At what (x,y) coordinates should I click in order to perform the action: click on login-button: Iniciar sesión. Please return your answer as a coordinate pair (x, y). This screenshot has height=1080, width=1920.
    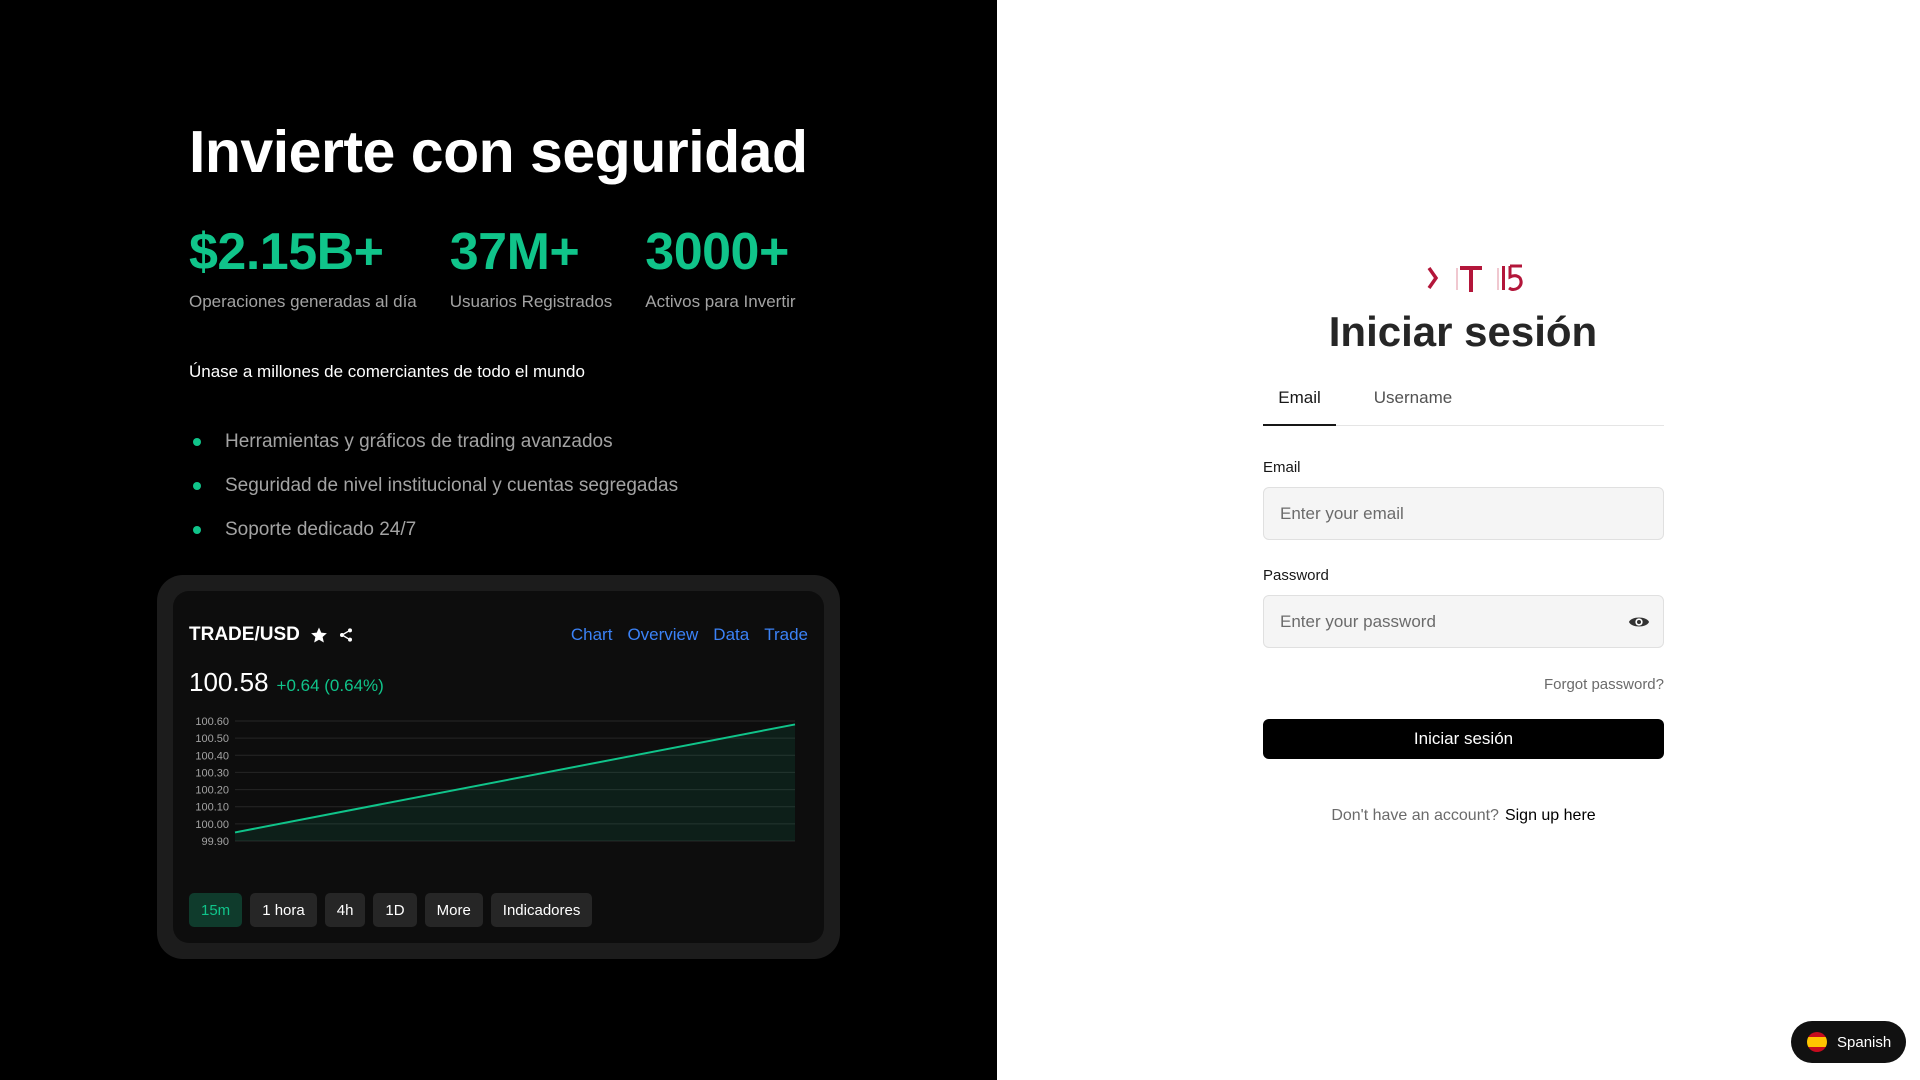
    Looking at the image, I should click on (1463, 739).